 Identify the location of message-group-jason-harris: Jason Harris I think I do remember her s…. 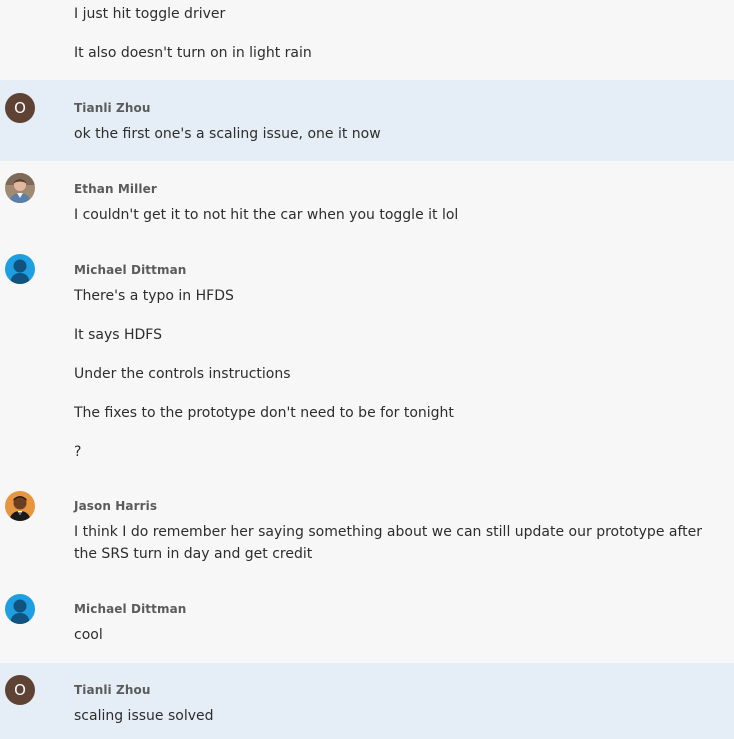
(367, 531).